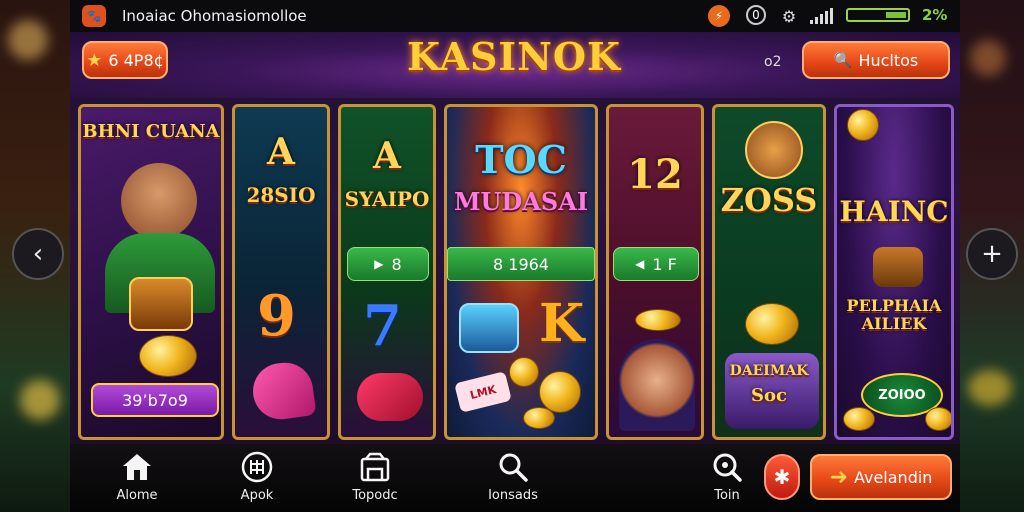 This screenshot has width=1024, height=512. I want to click on search-label: Hucltos, so click(888, 60).